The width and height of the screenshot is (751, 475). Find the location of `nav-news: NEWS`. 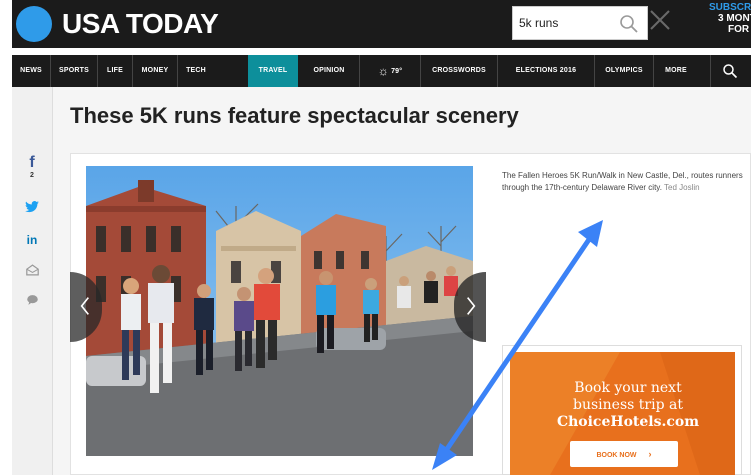

nav-news: NEWS is located at coordinates (31, 71).